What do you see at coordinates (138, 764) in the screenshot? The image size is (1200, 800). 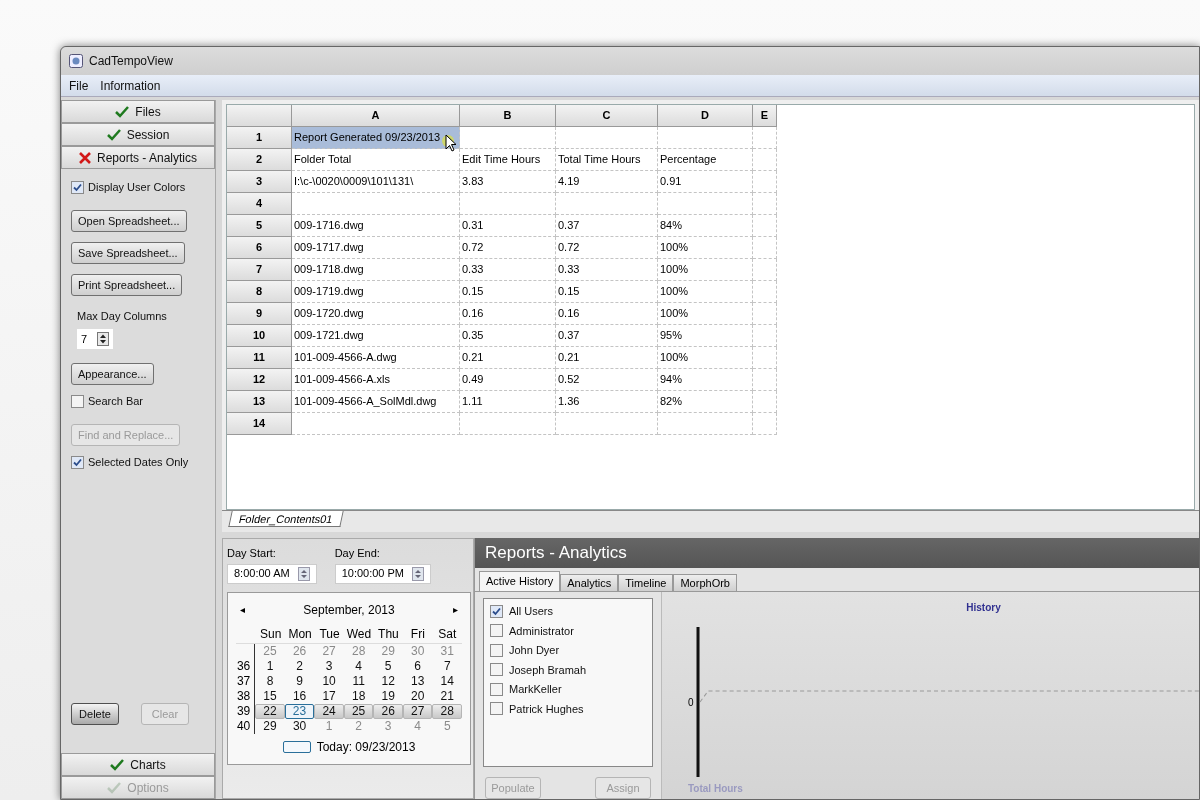 I see `nav-bar-item: Charts` at bounding box center [138, 764].